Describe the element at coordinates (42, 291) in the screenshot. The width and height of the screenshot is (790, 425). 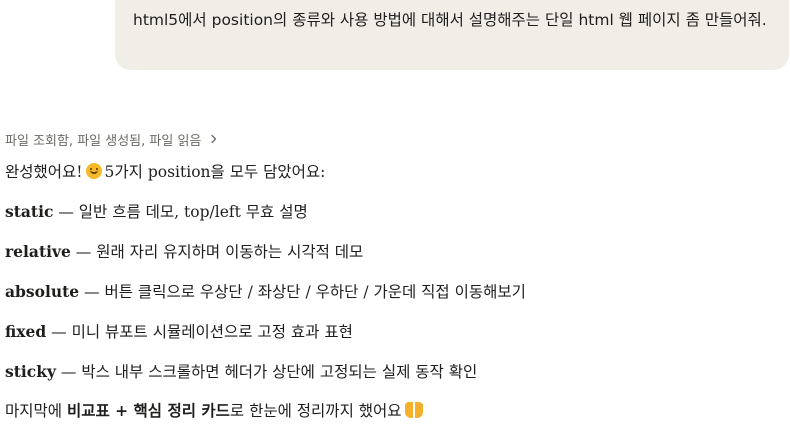
I see `position-term: absolute` at that location.